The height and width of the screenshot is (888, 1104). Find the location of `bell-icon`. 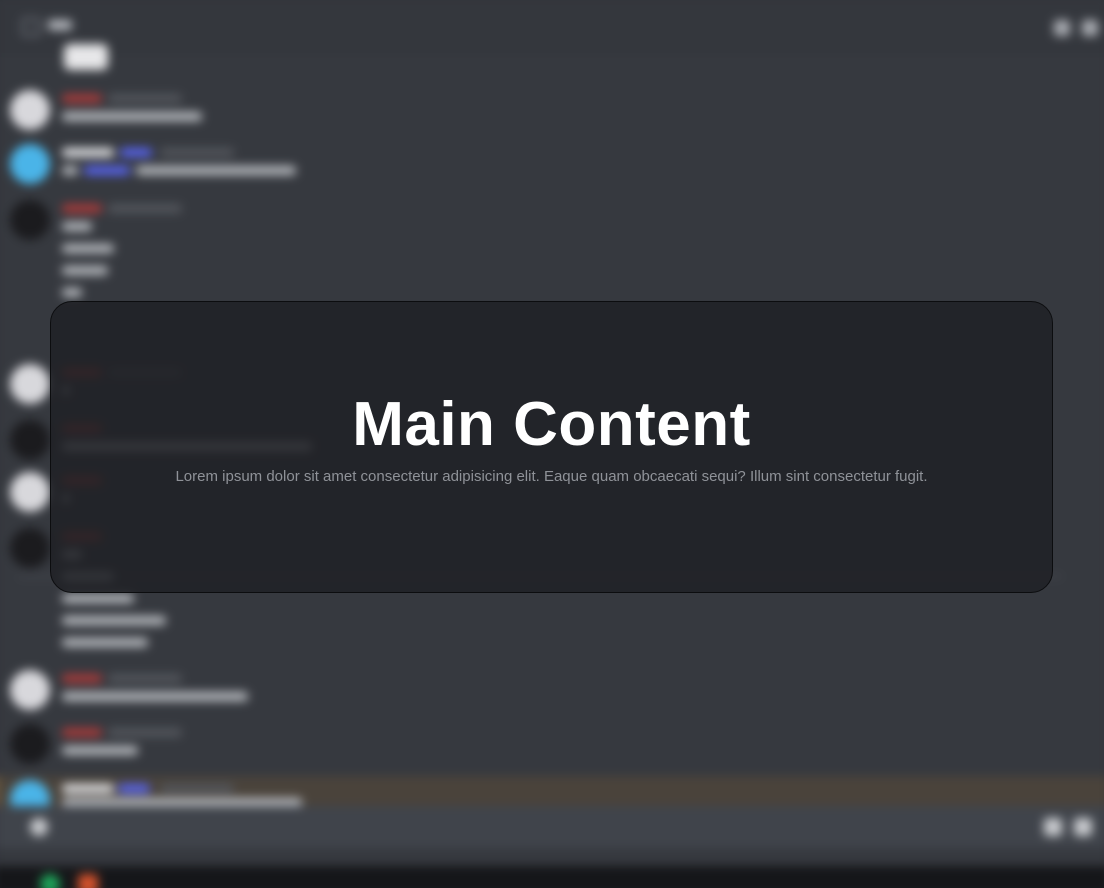

bell-icon is located at coordinates (1062, 28).